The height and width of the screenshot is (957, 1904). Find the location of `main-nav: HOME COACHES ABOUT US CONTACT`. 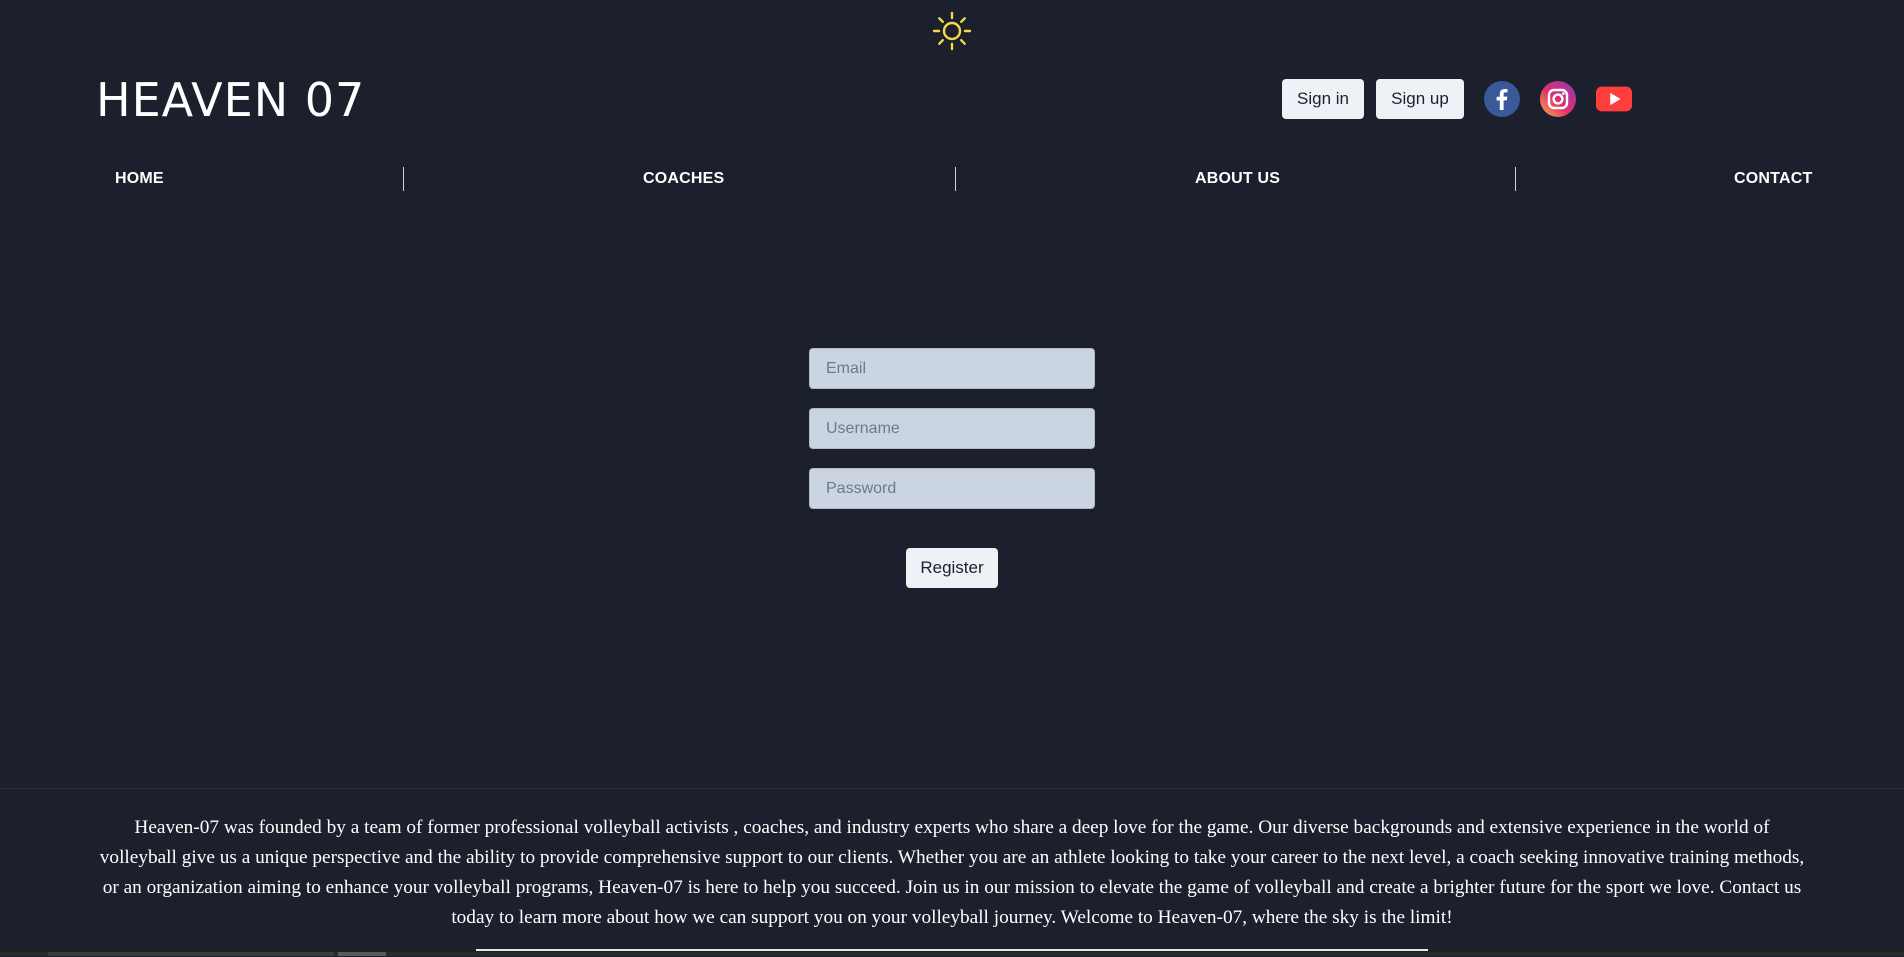

main-nav: HOME COACHES ABOUT US CONTACT is located at coordinates (952, 180).